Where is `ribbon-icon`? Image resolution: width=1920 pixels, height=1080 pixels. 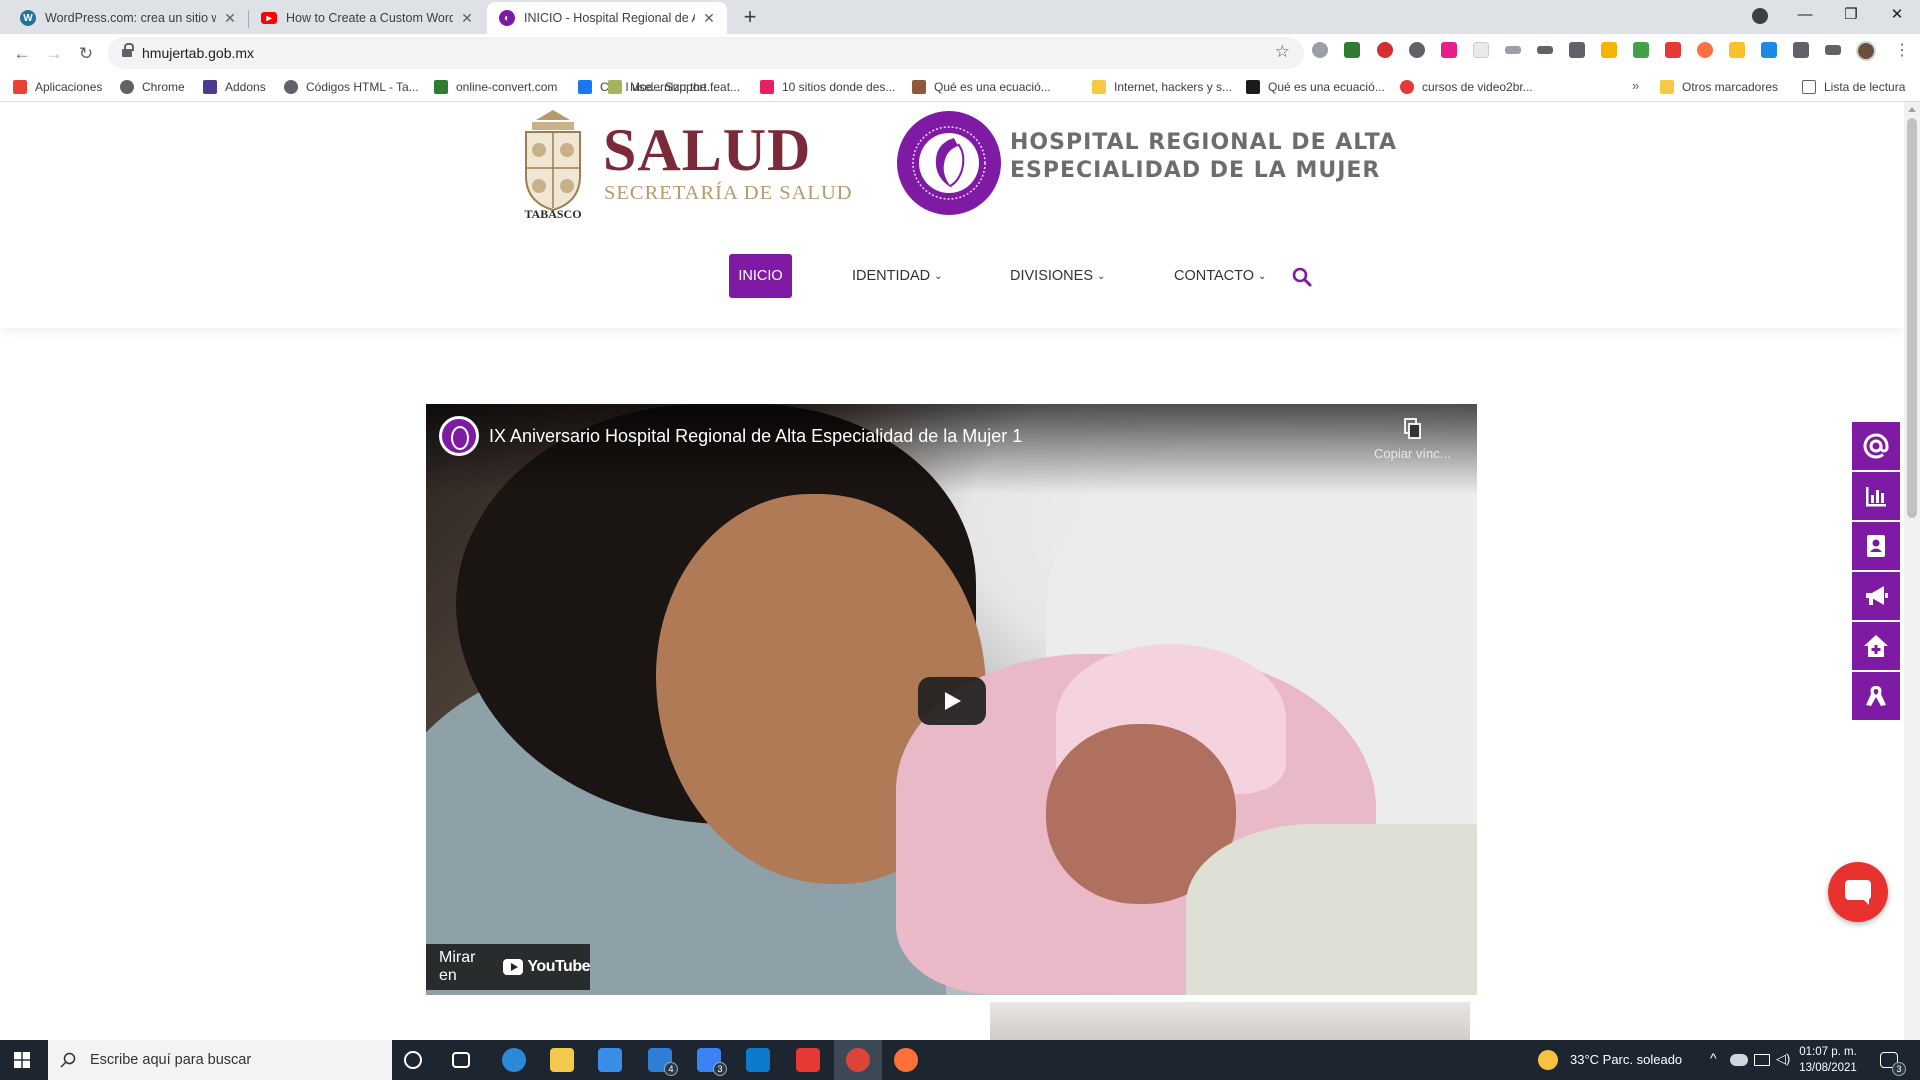
ribbon-icon is located at coordinates (1876, 696).